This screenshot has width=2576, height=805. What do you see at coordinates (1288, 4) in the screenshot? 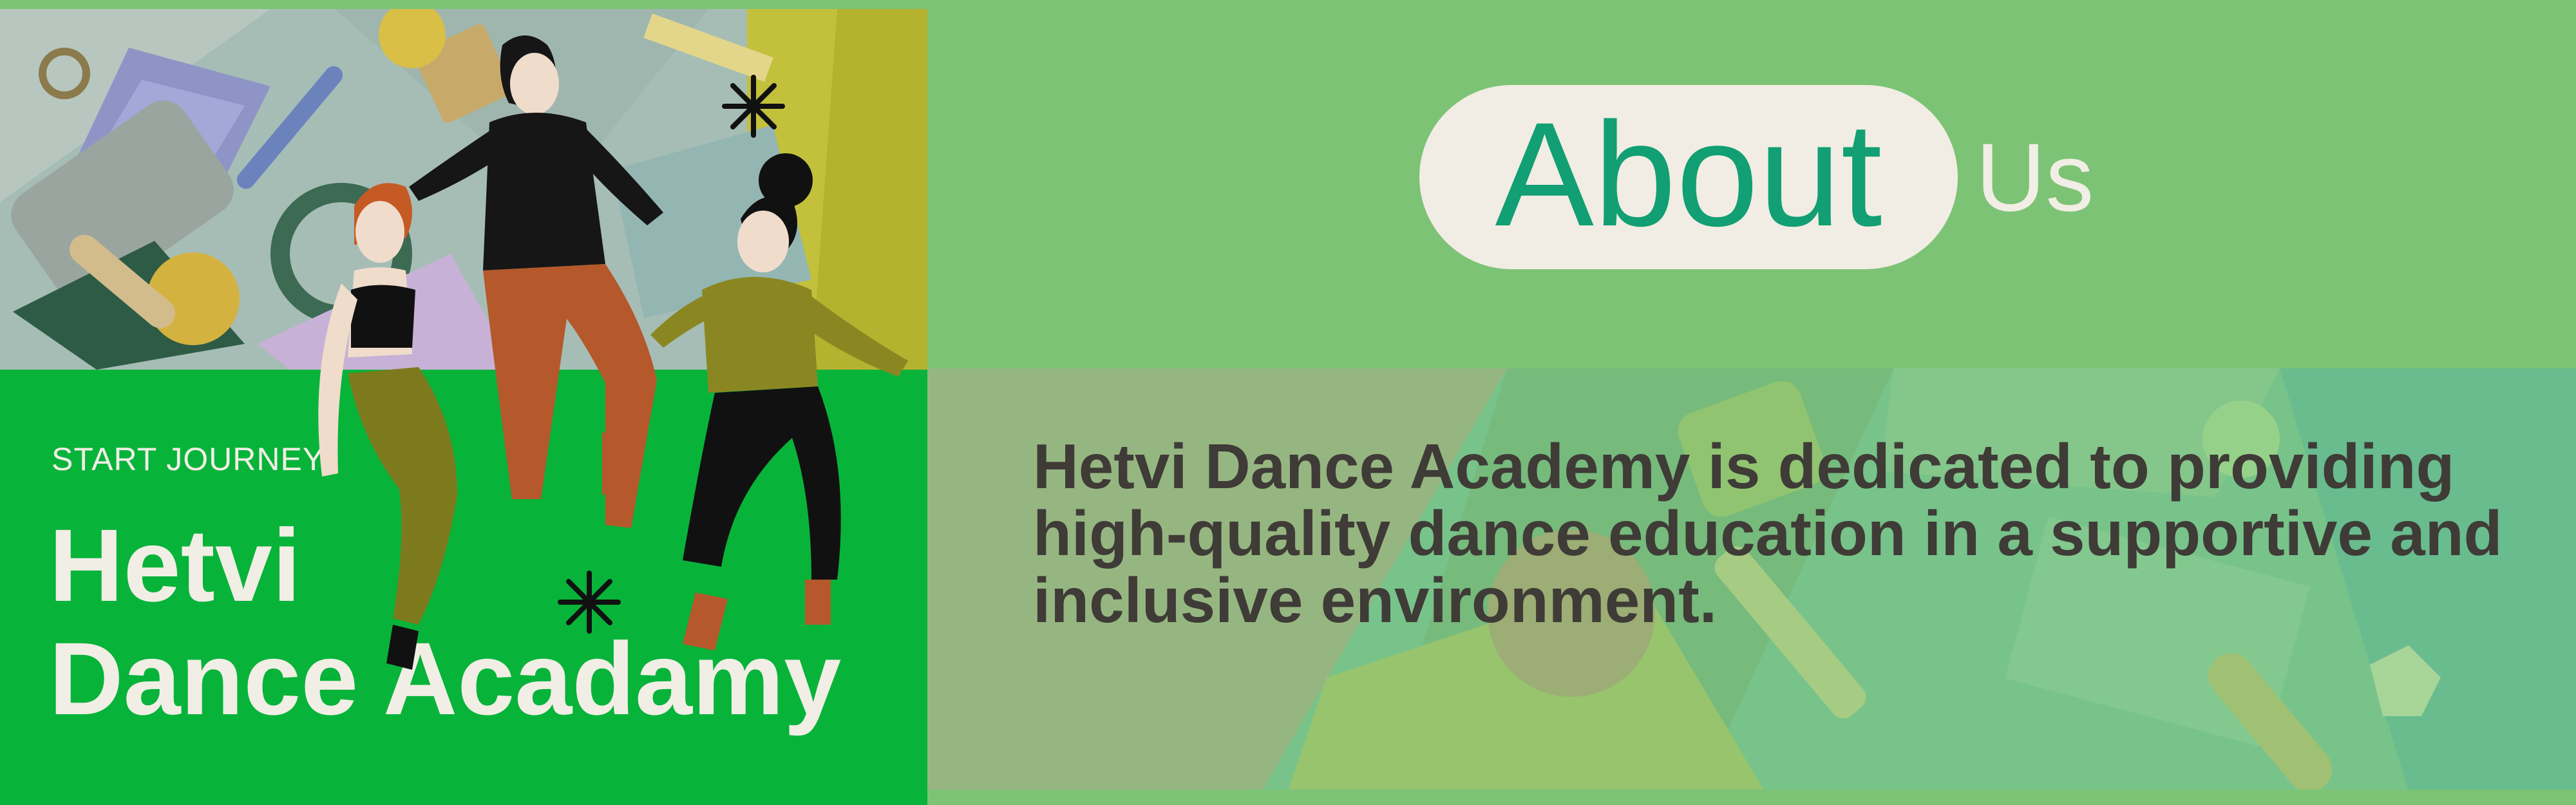
I see `top-border-strip` at bounding box center [1288, 4].